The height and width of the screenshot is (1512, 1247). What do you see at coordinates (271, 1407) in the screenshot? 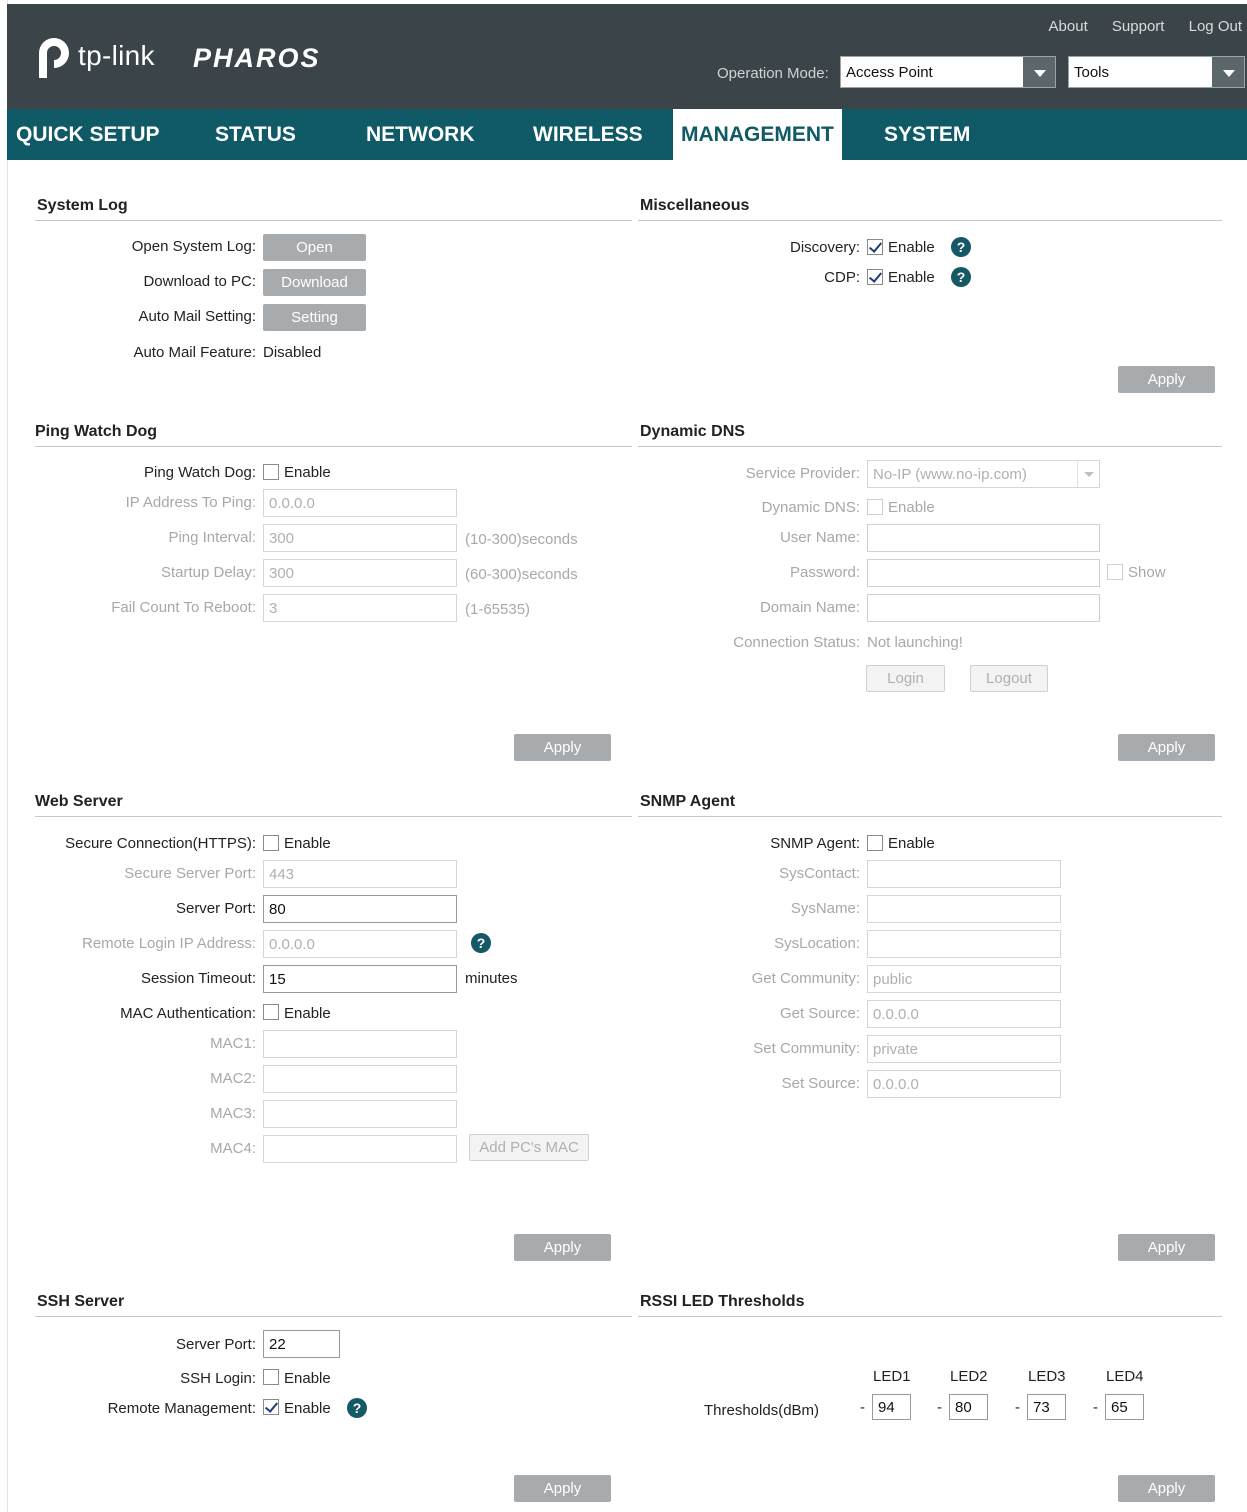
I see `remote-management-checkbox` at bounding box center [271, 1407].